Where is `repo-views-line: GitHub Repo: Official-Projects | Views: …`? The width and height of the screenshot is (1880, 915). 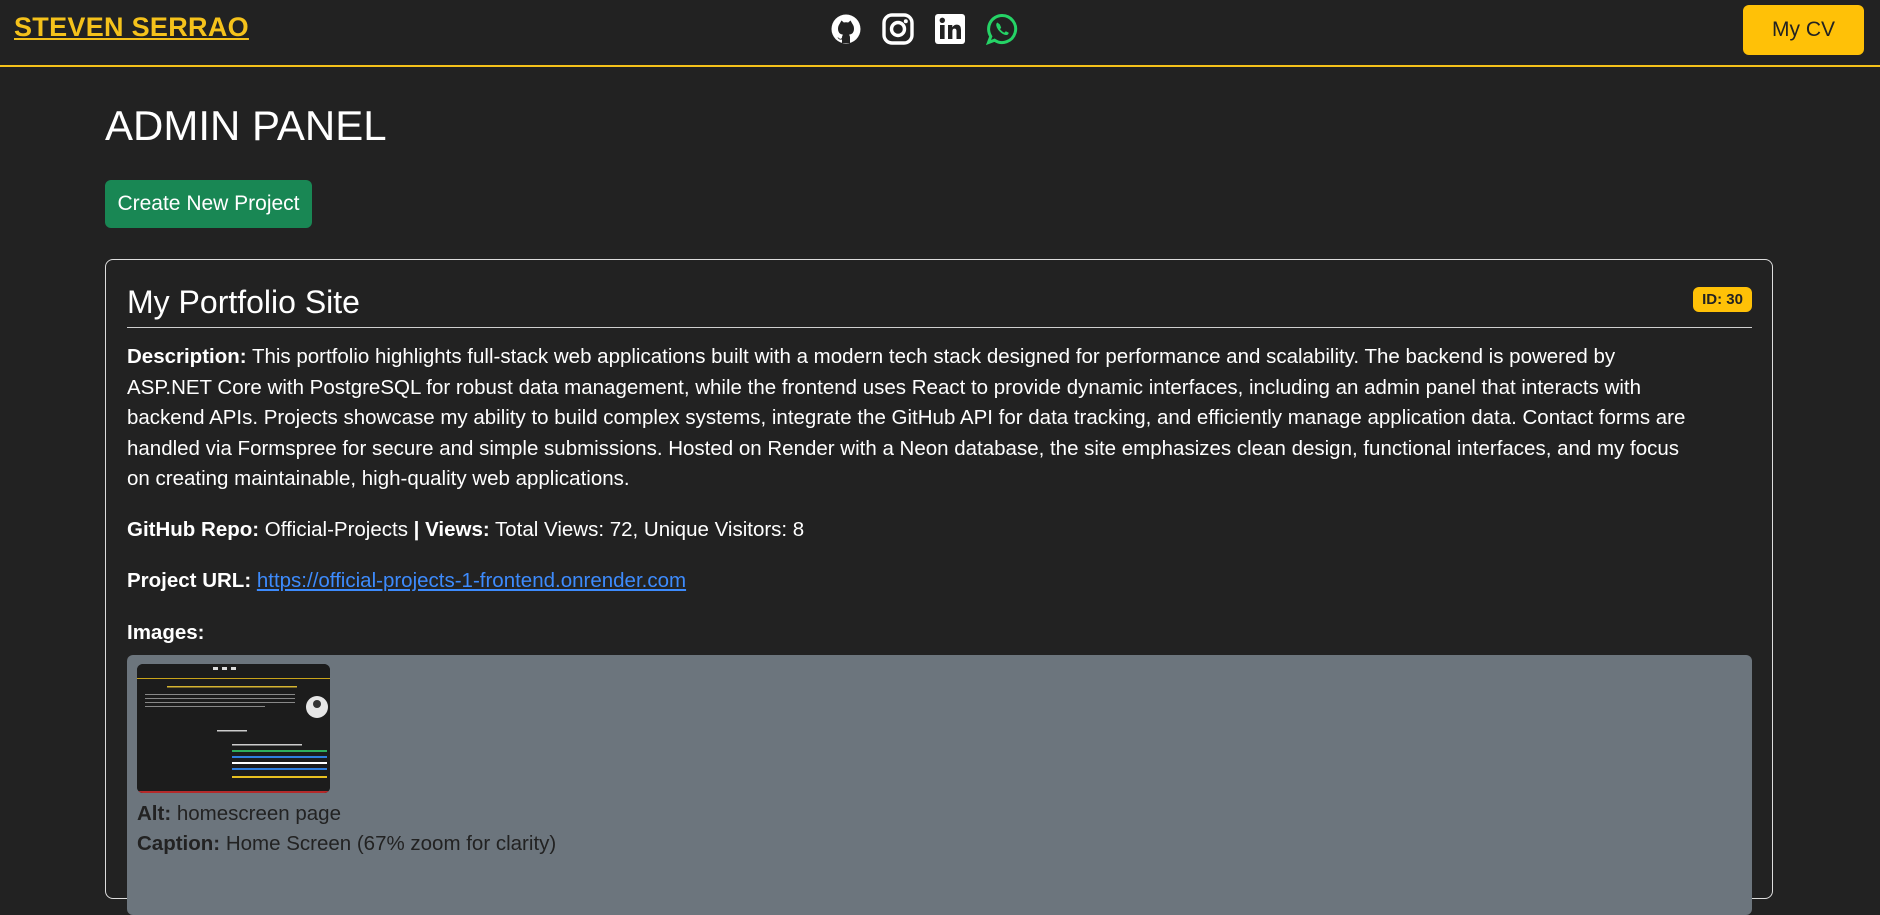 repo-views-line: GitHub Repo: Official-Projects | Views: … is located at coordinates (465, 530).